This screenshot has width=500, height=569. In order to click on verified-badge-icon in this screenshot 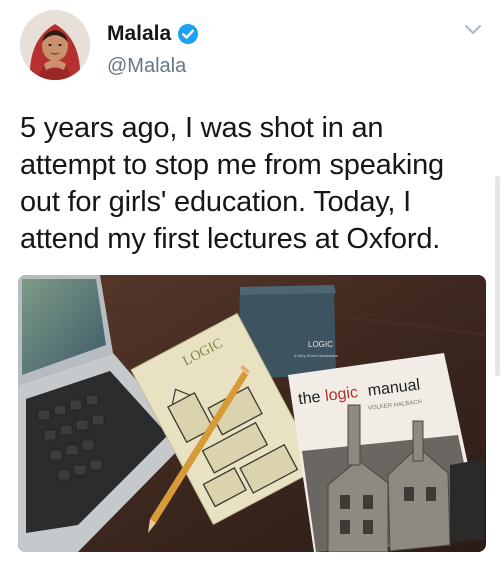, I will do `click(188, 34)`.